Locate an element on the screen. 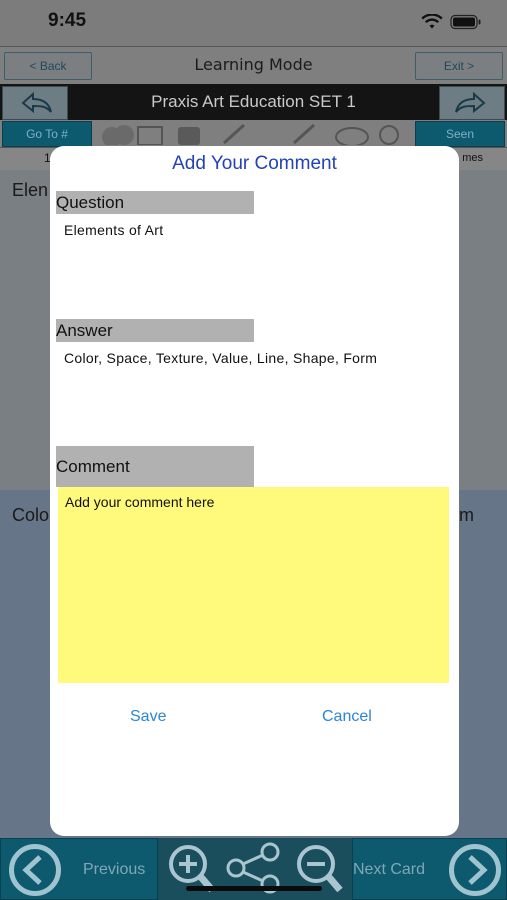  answer-peek-text: Colo is located at coordinates (31, 515).